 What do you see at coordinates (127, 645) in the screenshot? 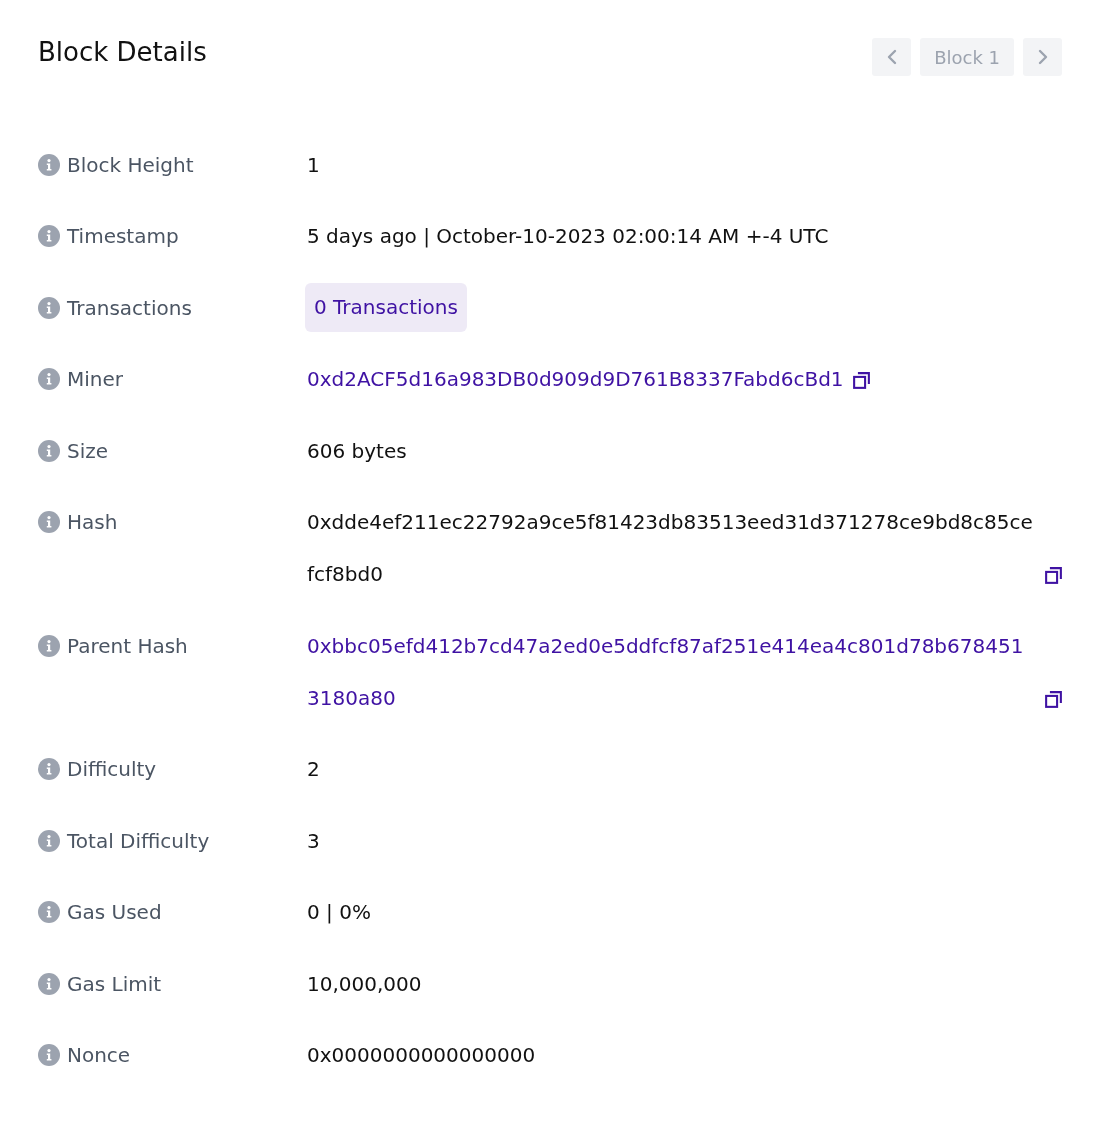
I see `field-label: Parent Hash` at bounding box center [127, 645].